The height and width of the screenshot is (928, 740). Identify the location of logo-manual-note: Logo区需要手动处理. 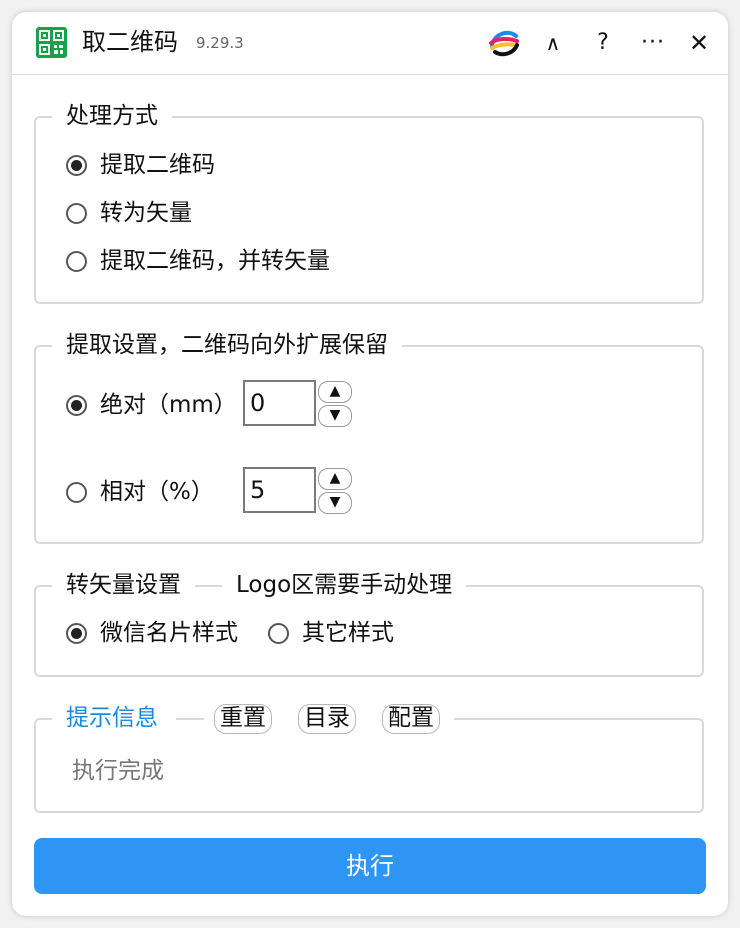
(344, 585).